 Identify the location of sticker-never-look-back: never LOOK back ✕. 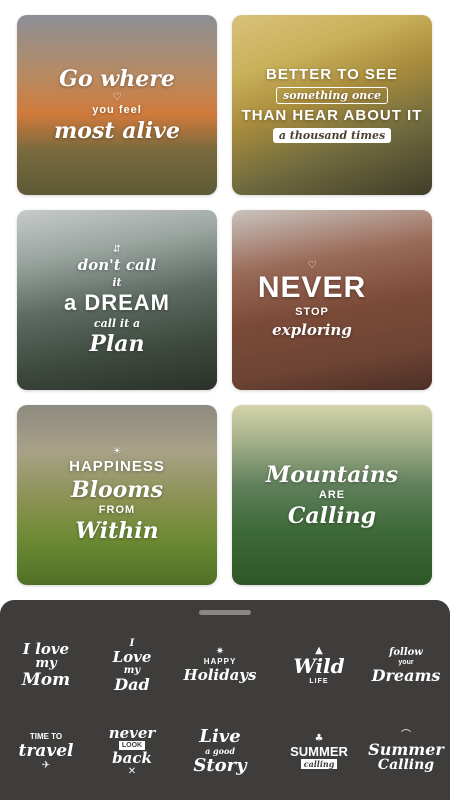
(132, 751).